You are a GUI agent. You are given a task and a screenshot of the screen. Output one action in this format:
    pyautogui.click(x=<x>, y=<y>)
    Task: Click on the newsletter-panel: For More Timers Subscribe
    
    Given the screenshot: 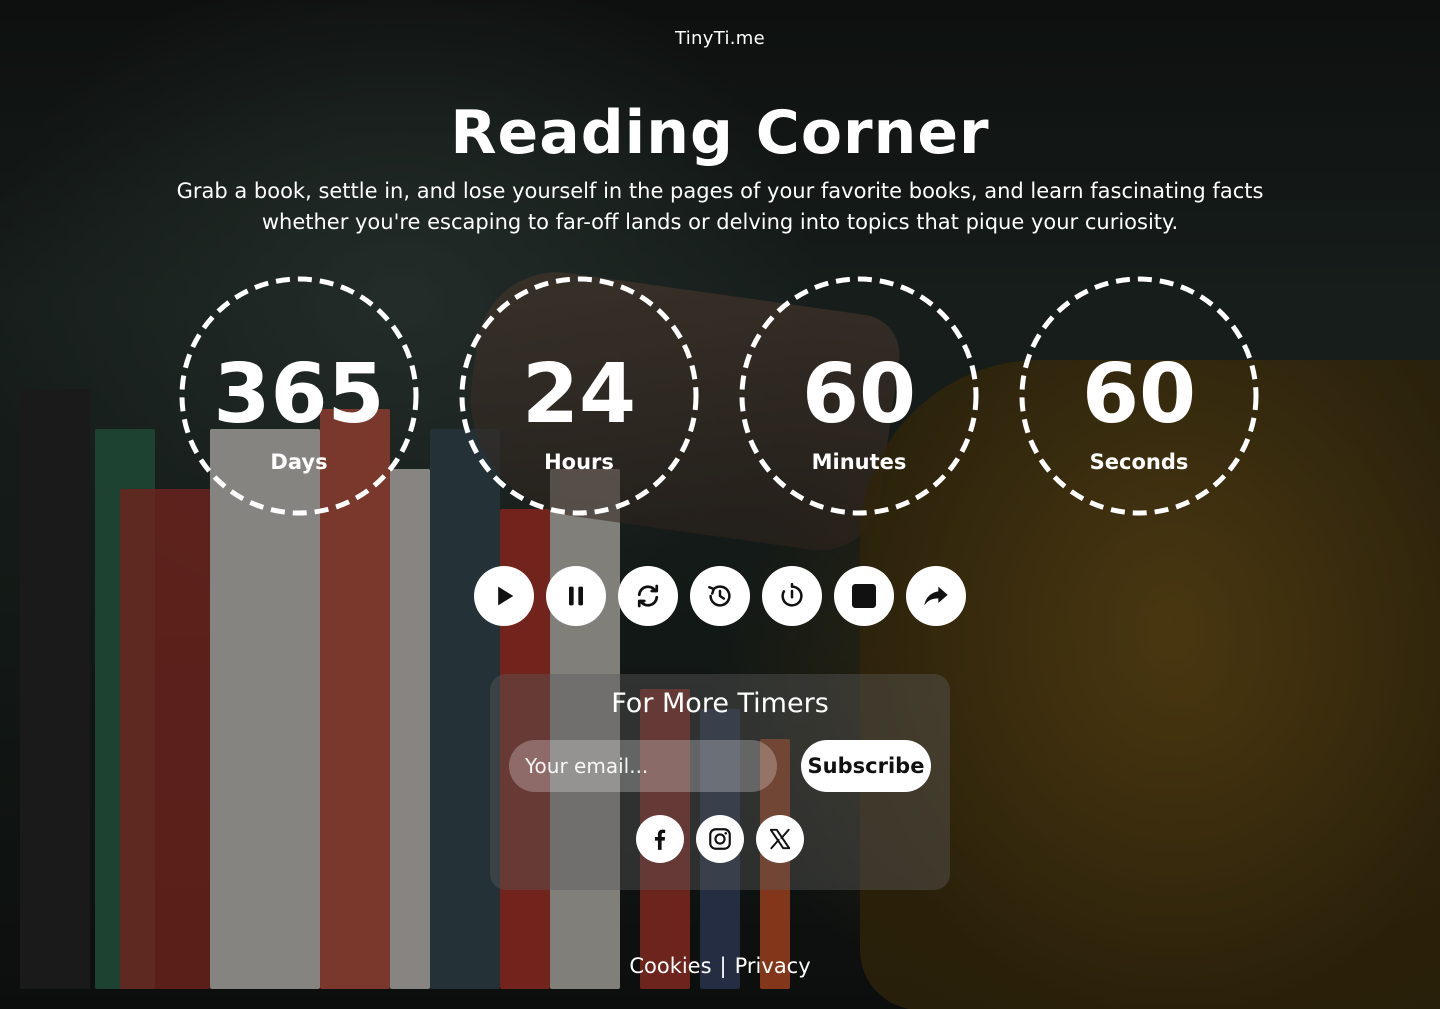 What is the action you would take?
    pyautogui.click(x=720, y=782)
    